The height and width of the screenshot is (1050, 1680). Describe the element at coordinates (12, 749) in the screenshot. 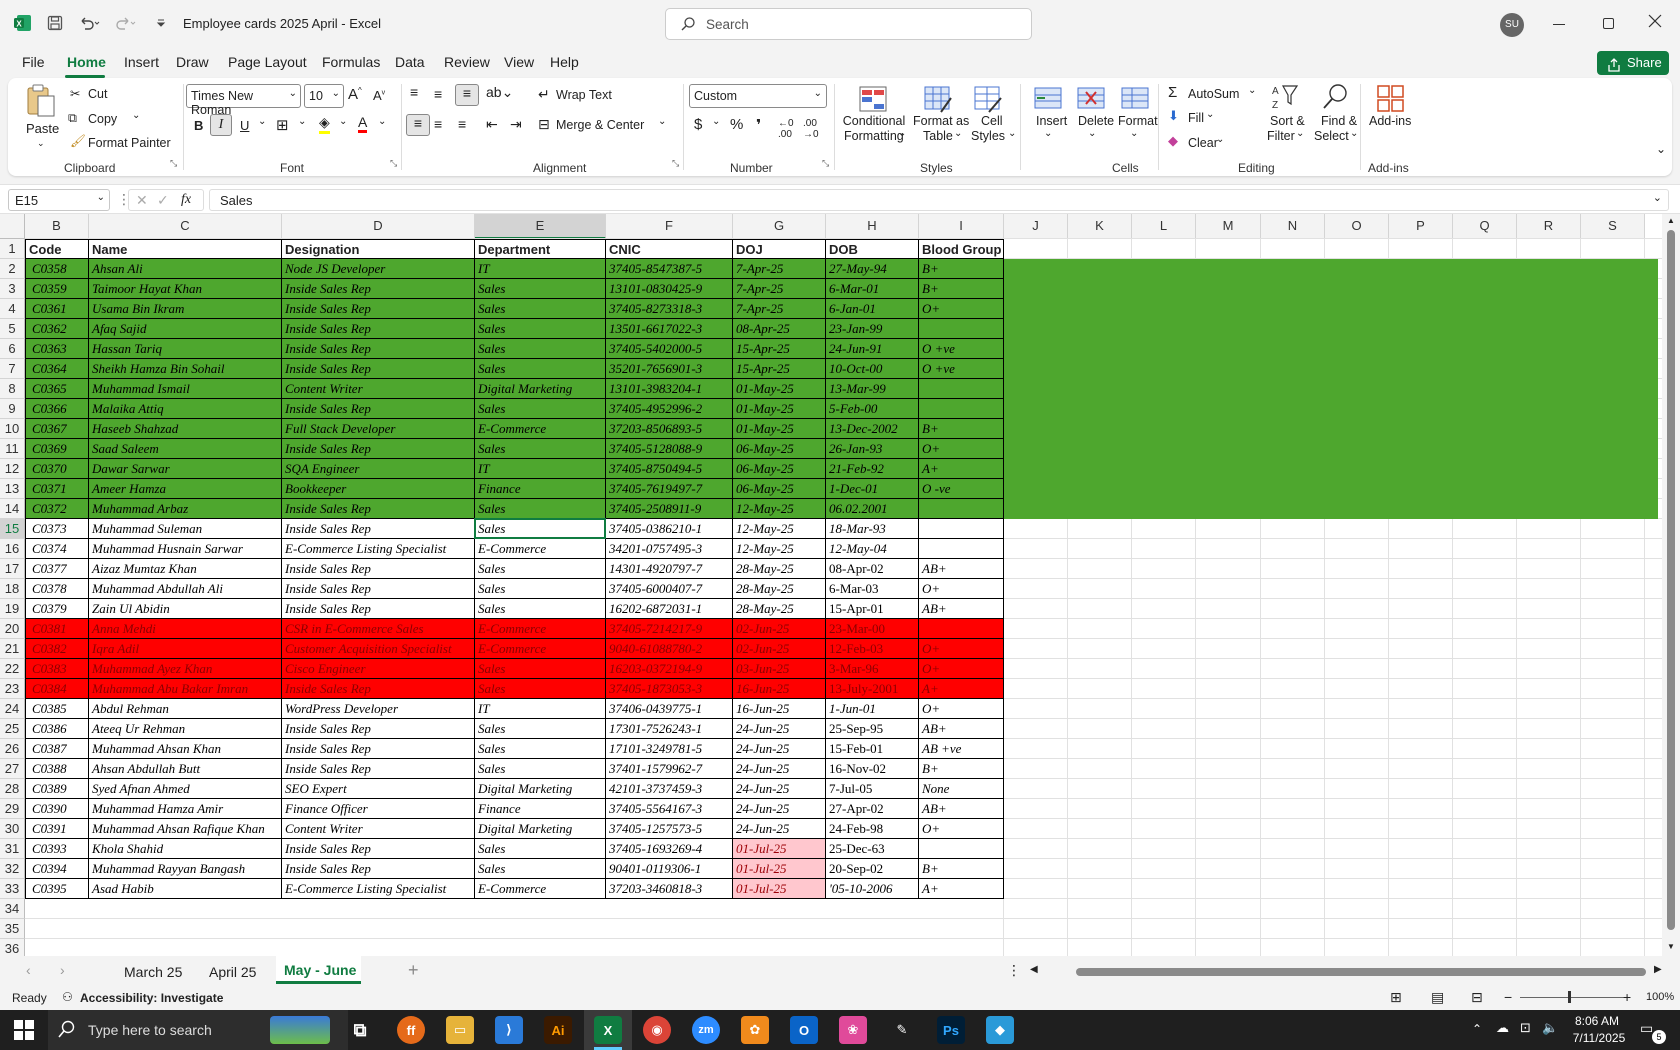

I see `row-header: 26` at that location.